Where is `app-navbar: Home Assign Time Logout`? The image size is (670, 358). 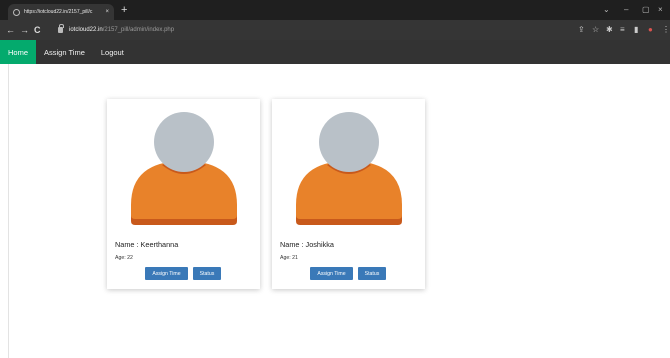
app-navbar: Home Assign Time Logout is located at coordinates (335, 52).